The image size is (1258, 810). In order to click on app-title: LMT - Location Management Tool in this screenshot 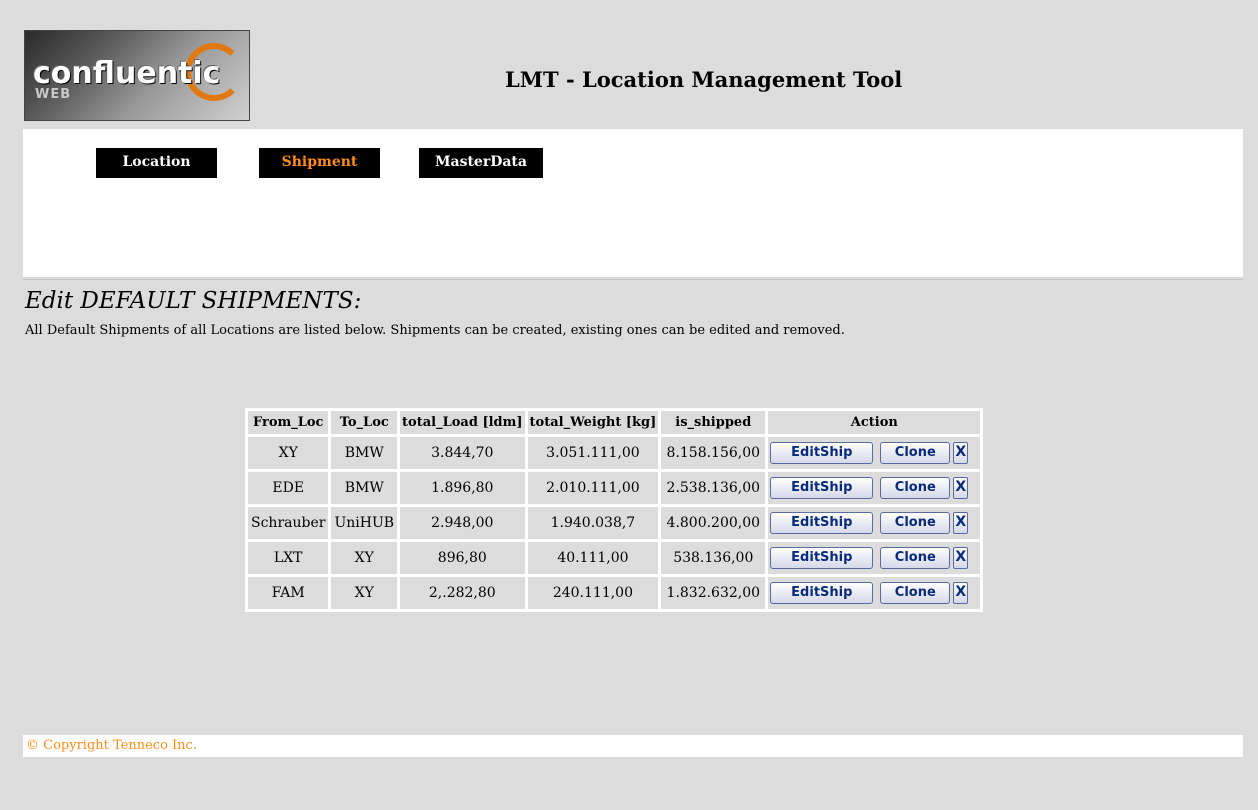, I will do `click(704, 79)`.